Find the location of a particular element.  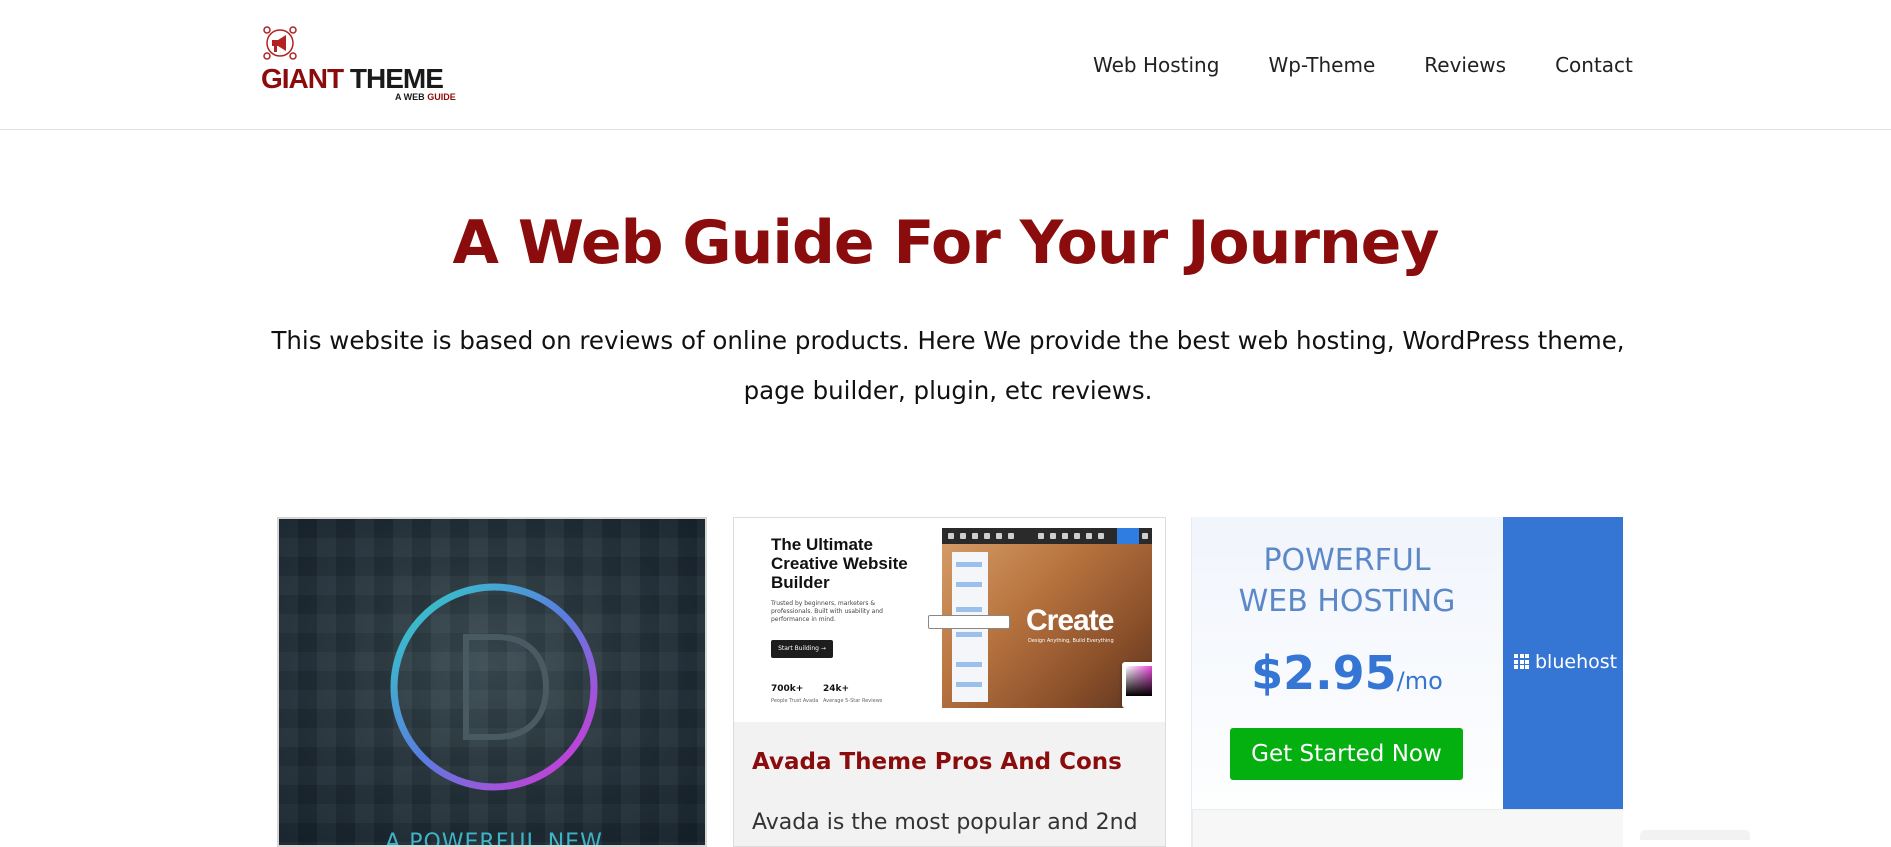

divi-logo-icon is located at coordinates (494, 687).